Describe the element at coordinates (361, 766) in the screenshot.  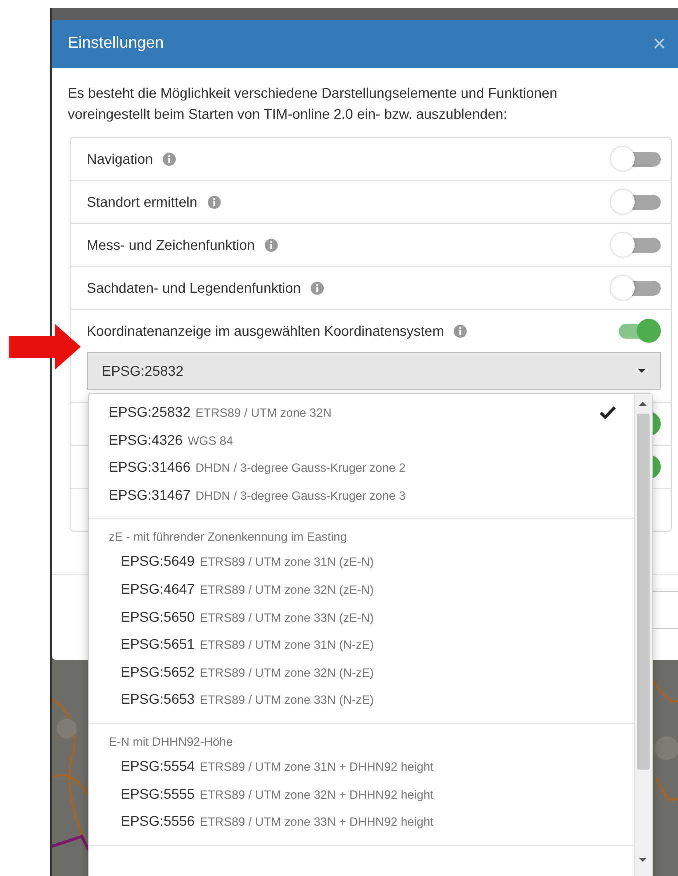
I see `crs-option: EPSG:5554 ETRS89 / UTM zone 31N + DHHN92 height` at that location.